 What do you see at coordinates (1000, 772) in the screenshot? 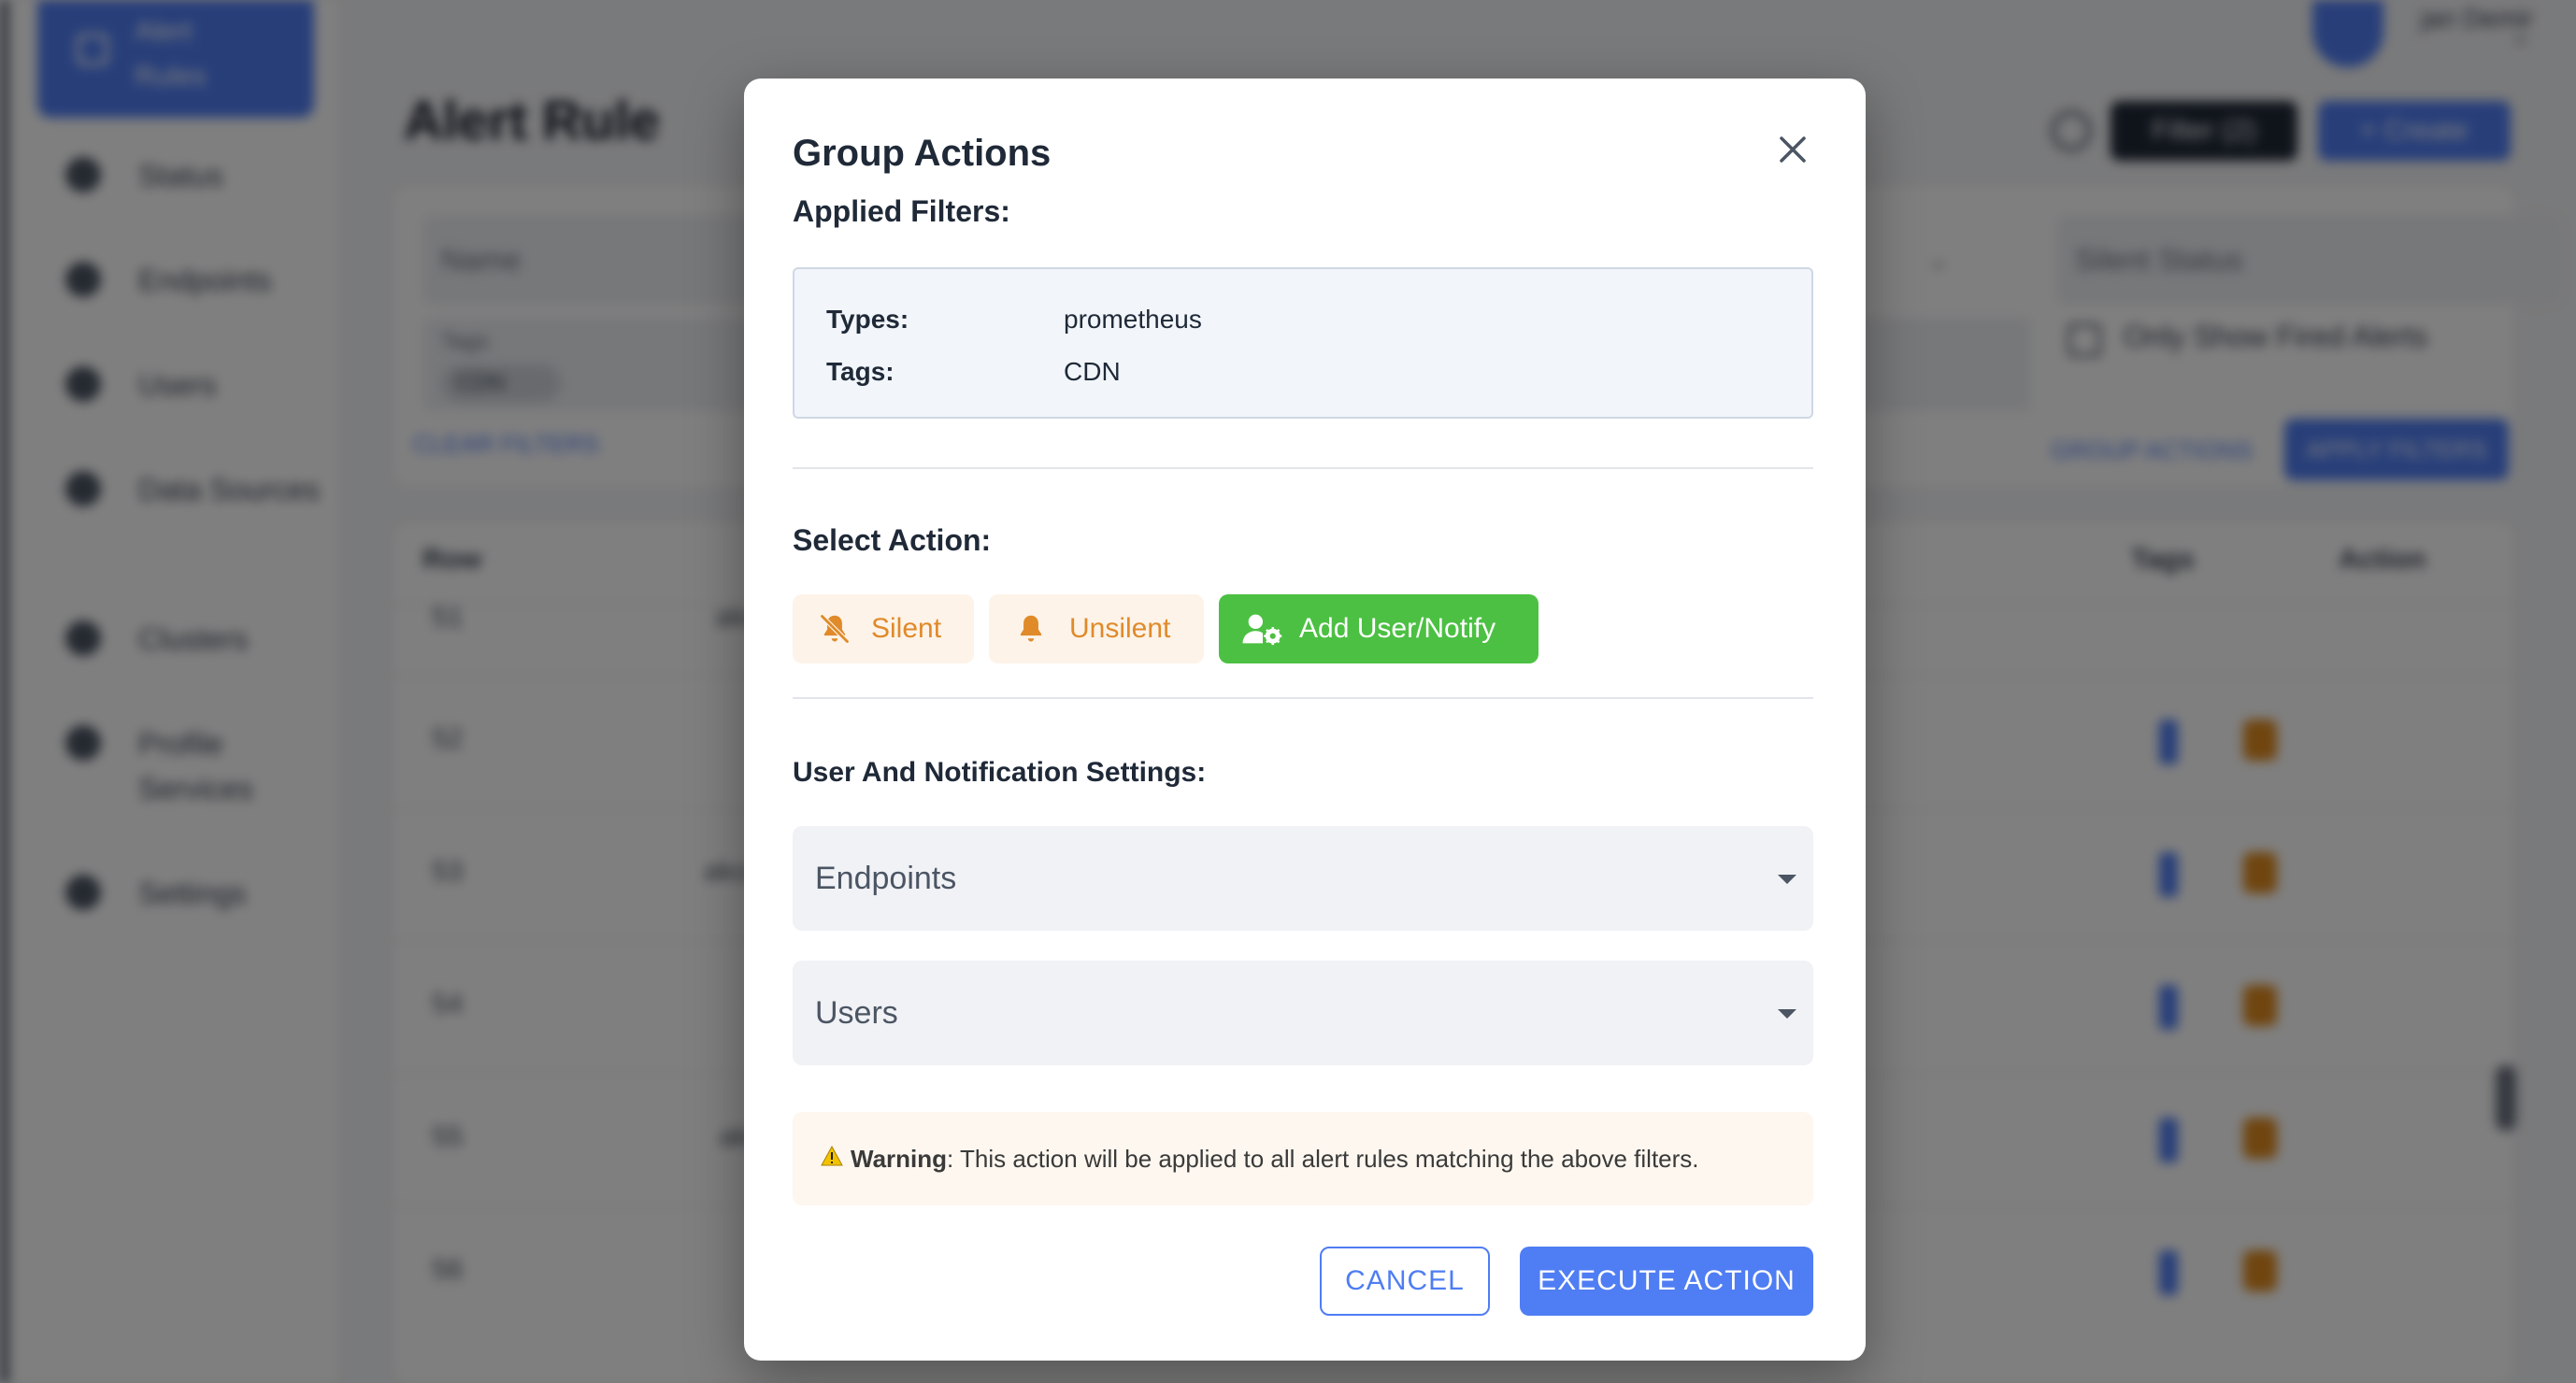
I see `settings-label: User And Notification Settings:` at bounding box center [1000, 772].